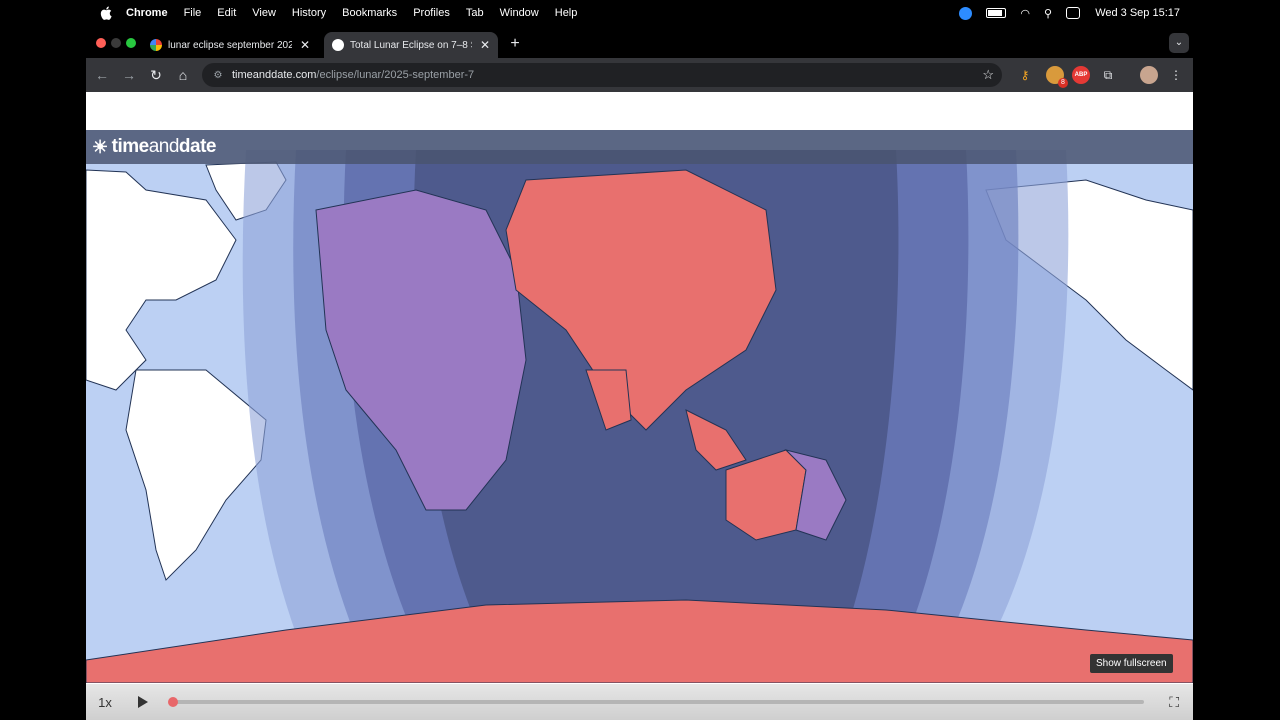  What do you see at coordinates (156, 75) in the screenshot?
I see `reload-icon: ↻` at bounding box center [156, 75].